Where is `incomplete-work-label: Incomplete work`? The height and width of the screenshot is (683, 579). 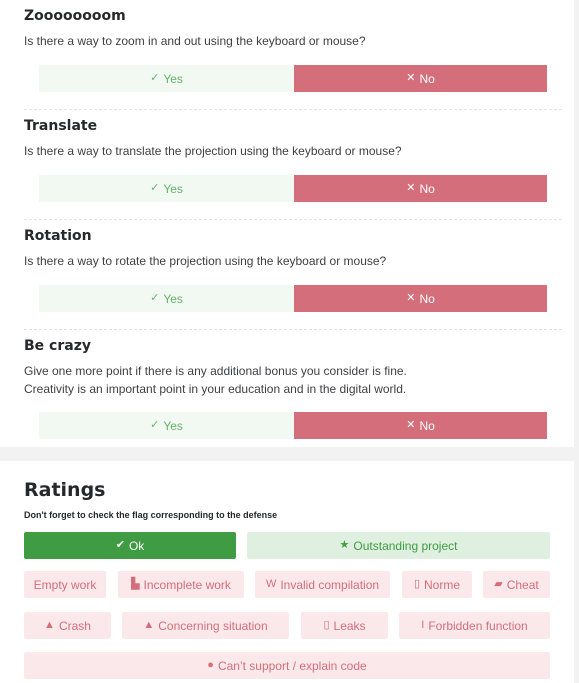
incomplete-work-label: Incomplete work is located at coordinates (187, 584).